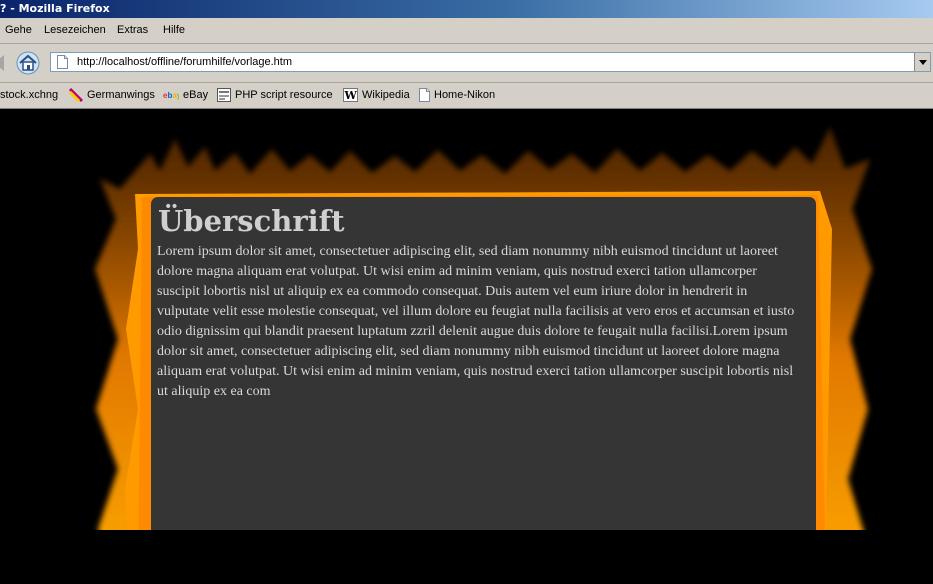 This screenshot has width=933, height=584. I want to click on bookmark-ebay: ebay eBay, so click(185, 95).